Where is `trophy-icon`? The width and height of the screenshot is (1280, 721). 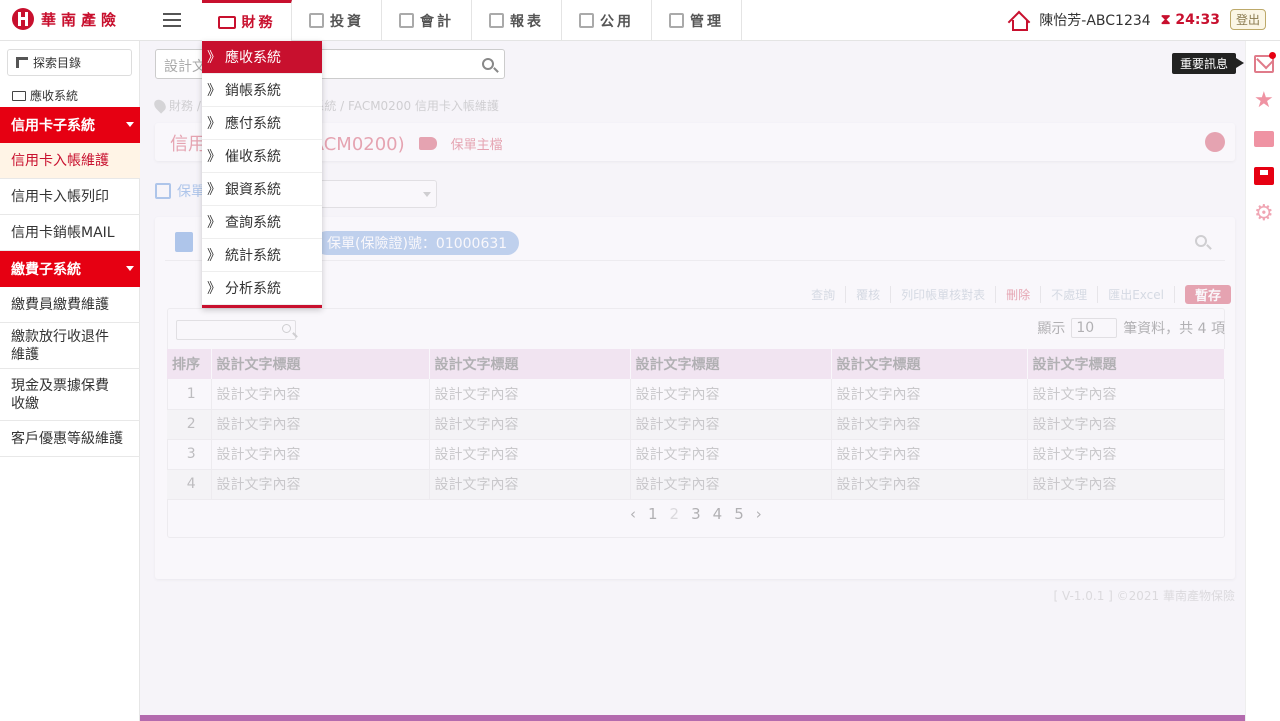
trophy-icon is located at coordinates (316, 20).